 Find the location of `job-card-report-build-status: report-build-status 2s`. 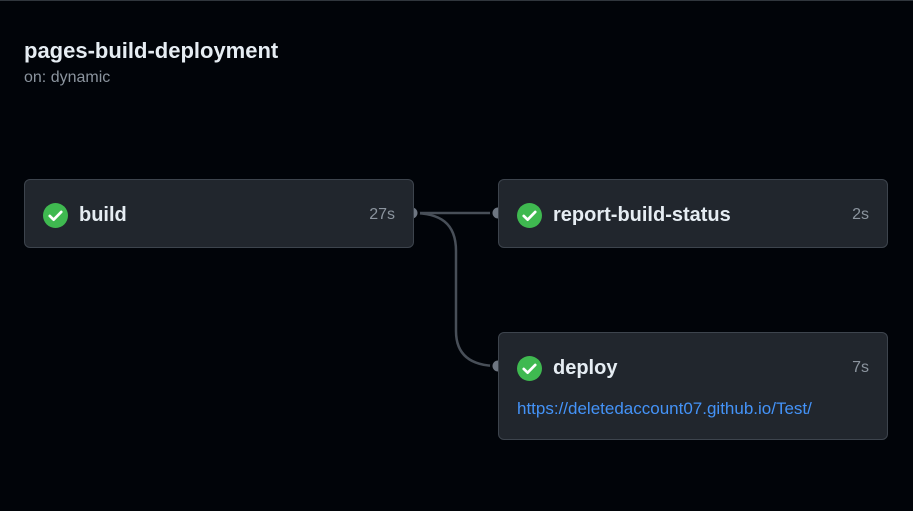

job-card-report-build-status: report-build-status 2s is located at coordinates (693, 213).